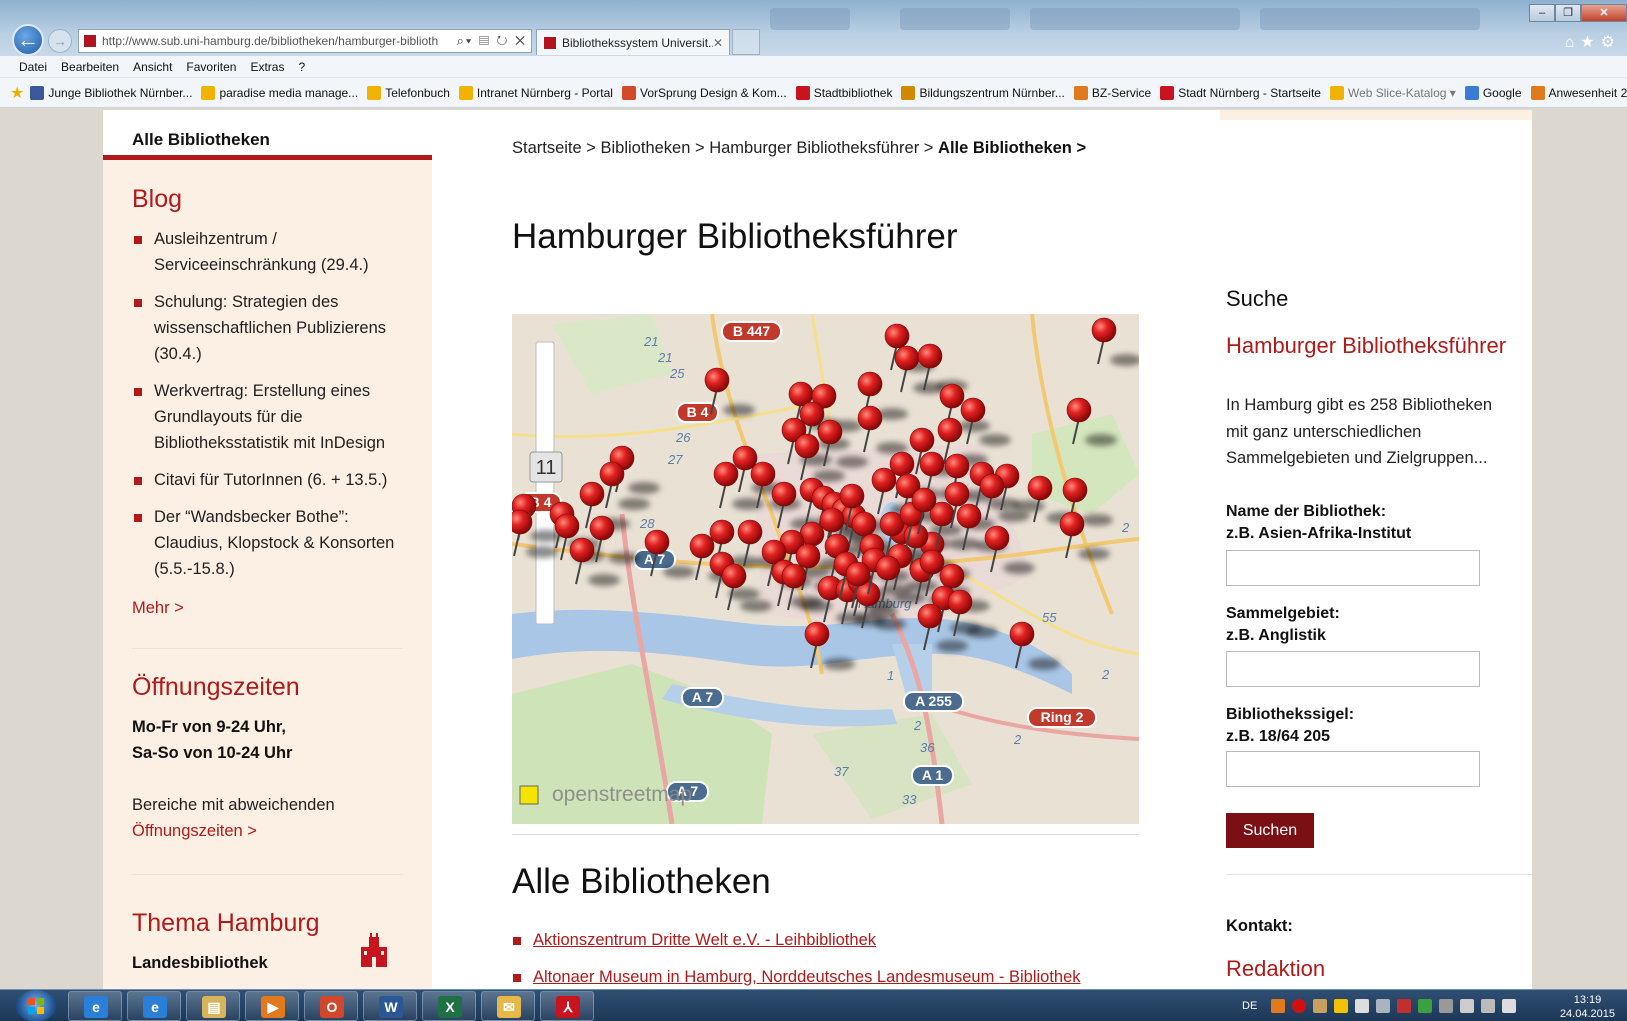 The image size is (1627, 1021). What do you see at coordinates (1353, 669) in the screenshot?
I see `collection-area-input` at bounding box center [1353, 669].